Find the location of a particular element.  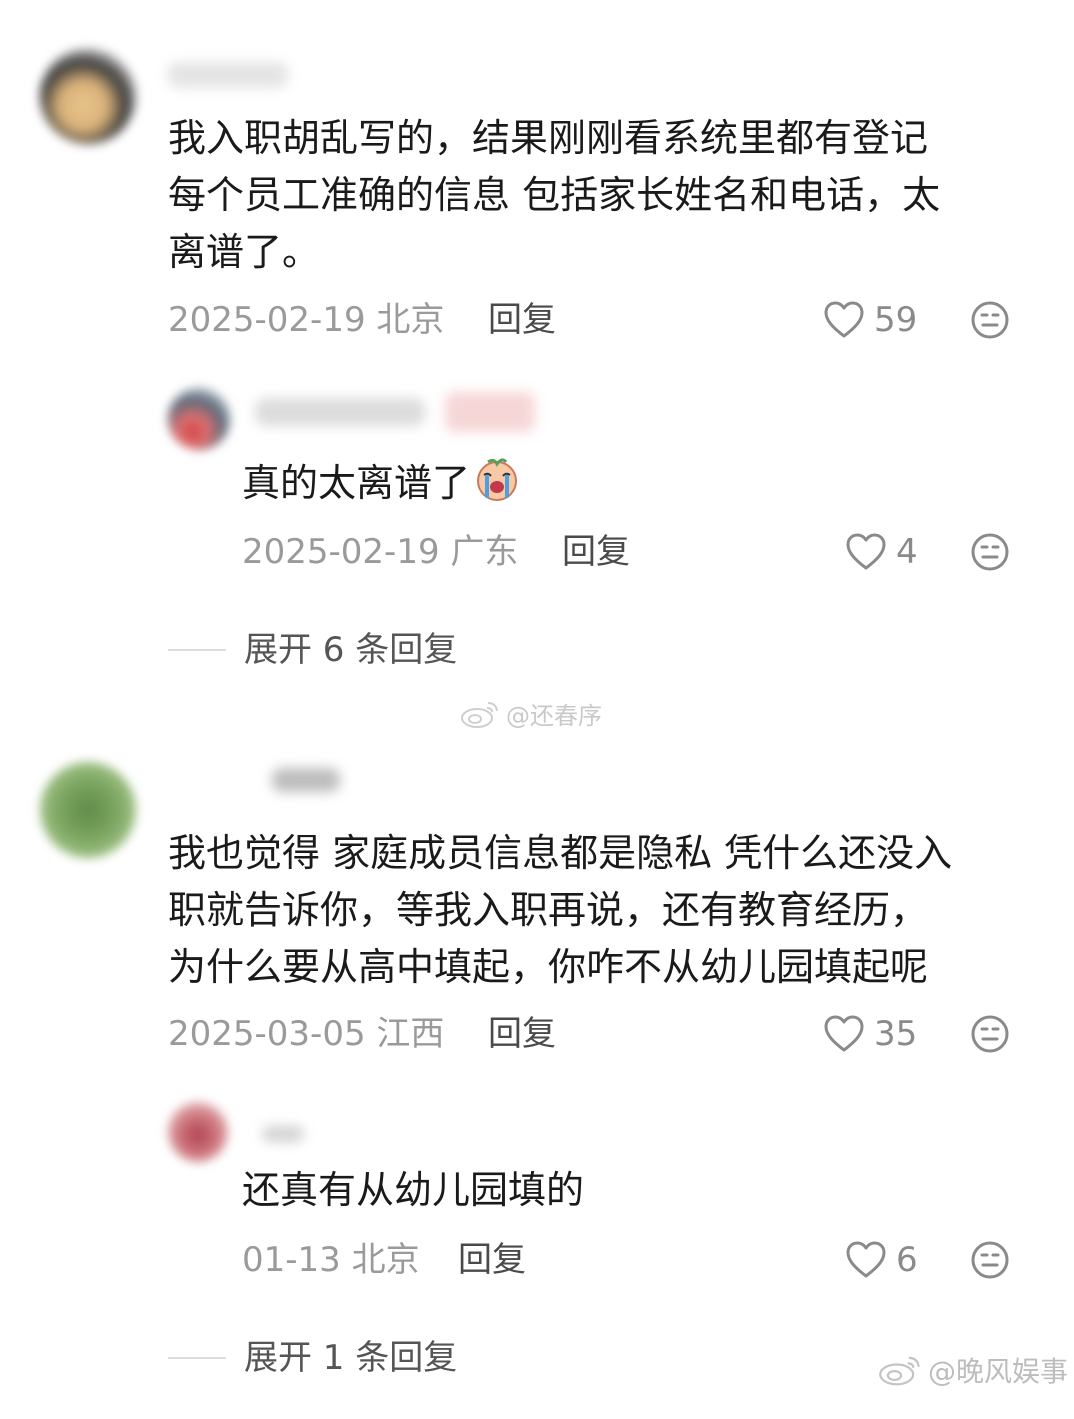

crying-face-icon is located at coordinates (497, 479).